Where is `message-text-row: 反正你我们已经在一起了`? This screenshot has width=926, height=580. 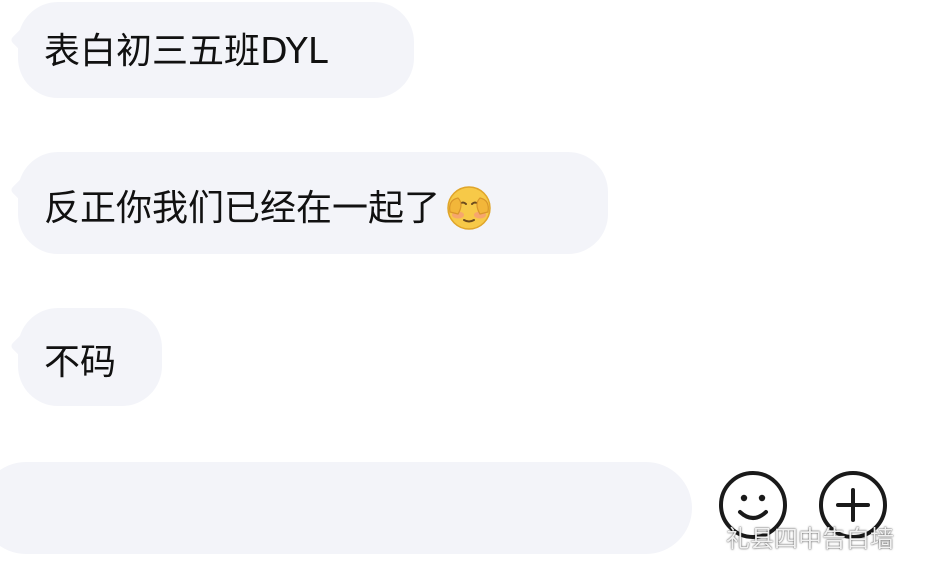 message-text-row: 反正你我们已经在一起了 is located at coordinates (269, 209).